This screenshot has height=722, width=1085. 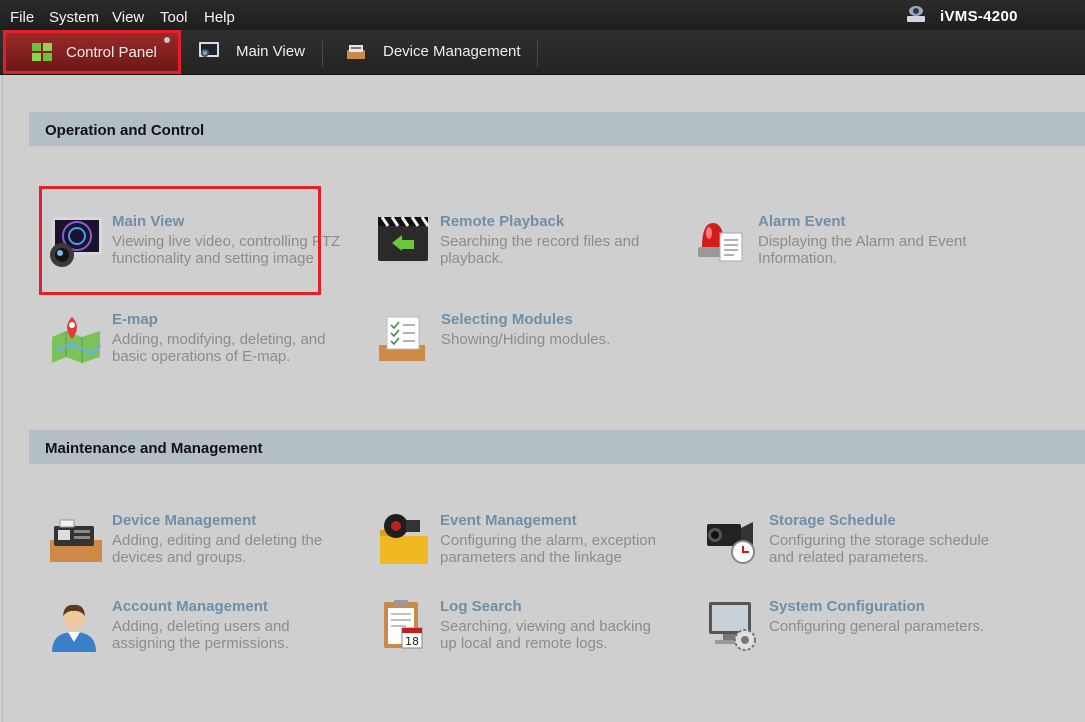 I want to click on highlight-box, so click(x=180, y=240).